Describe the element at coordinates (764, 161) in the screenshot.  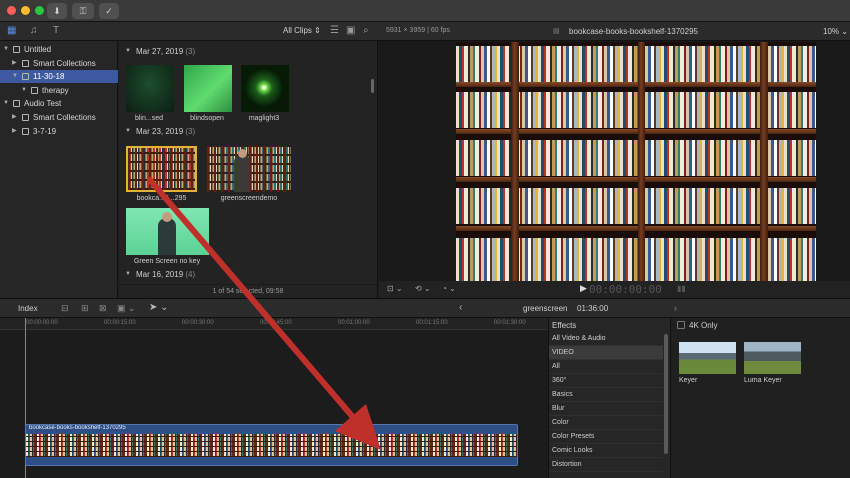
I see `shelf-post` at that location.